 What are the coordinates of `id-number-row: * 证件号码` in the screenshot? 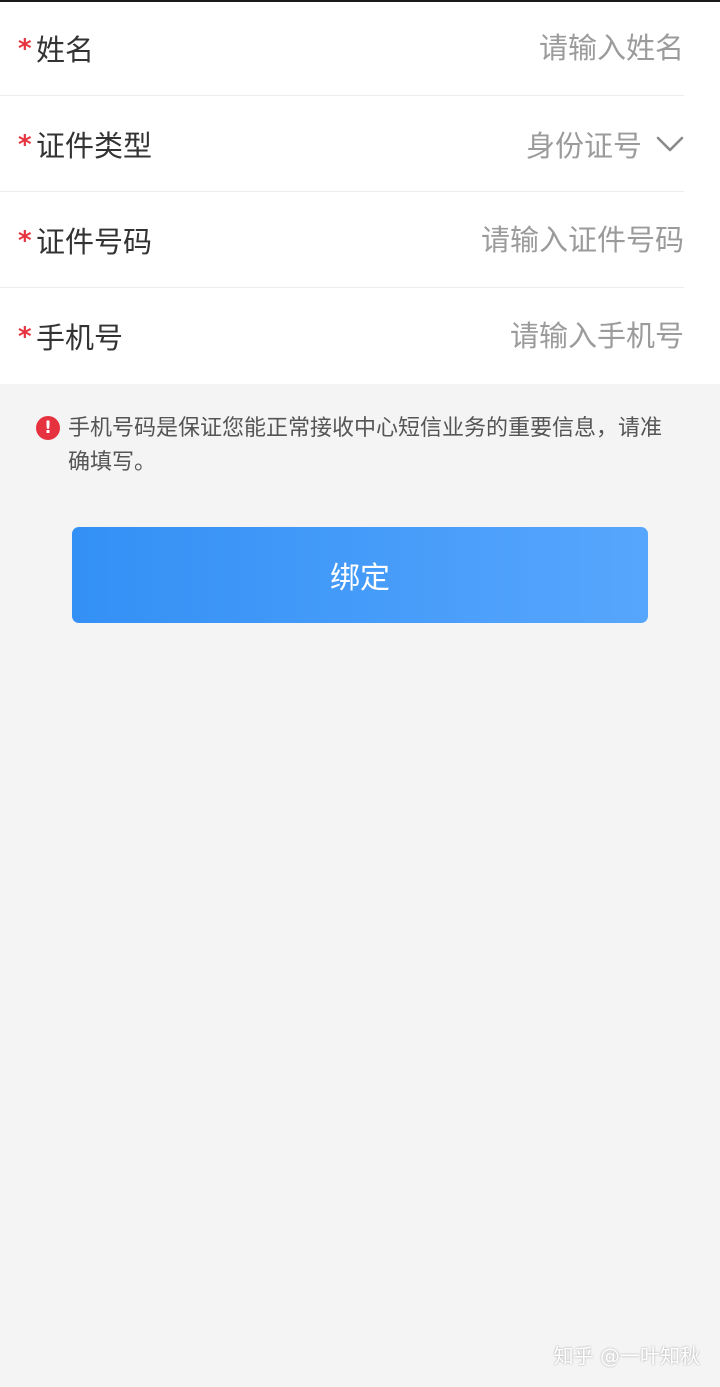 It's located at (342, 240).